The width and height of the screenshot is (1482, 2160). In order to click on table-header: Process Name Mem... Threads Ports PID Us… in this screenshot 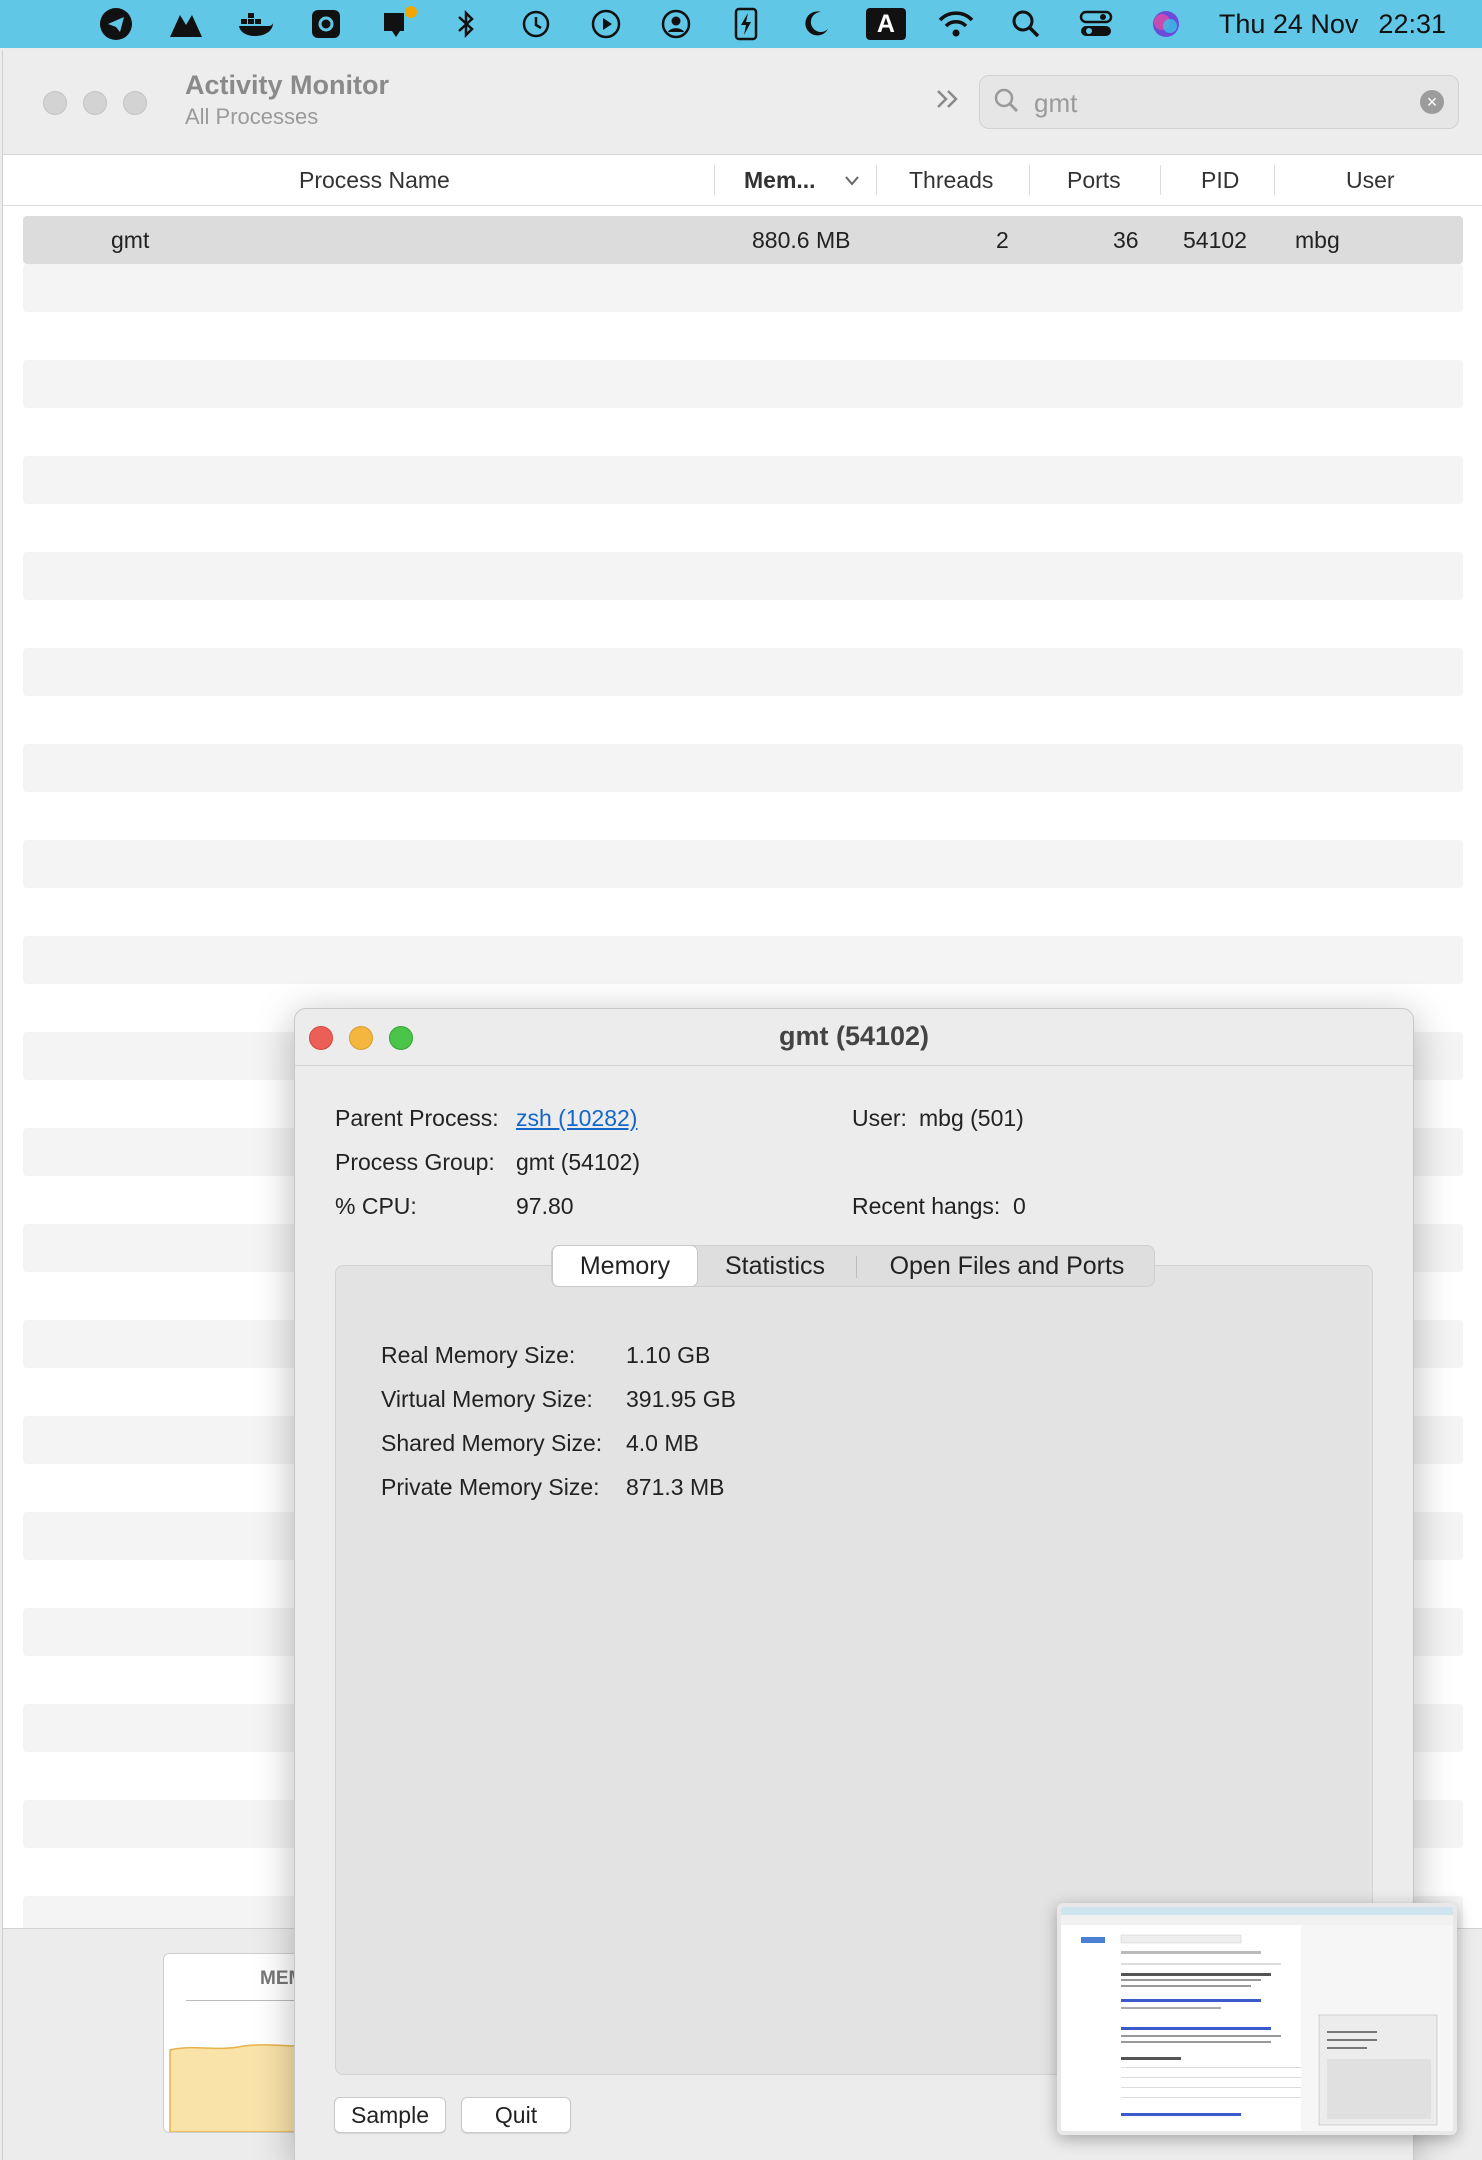, I will do `click(742, 180)`.